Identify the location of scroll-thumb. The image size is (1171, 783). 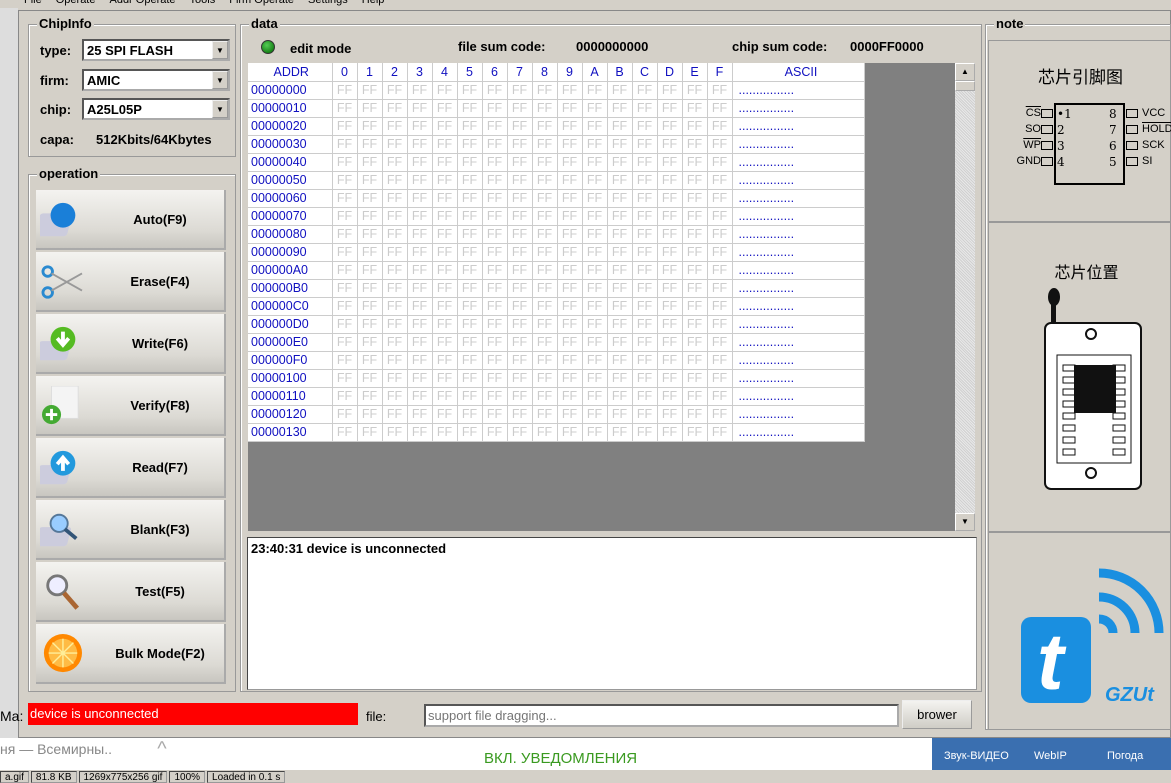
(965, 86).